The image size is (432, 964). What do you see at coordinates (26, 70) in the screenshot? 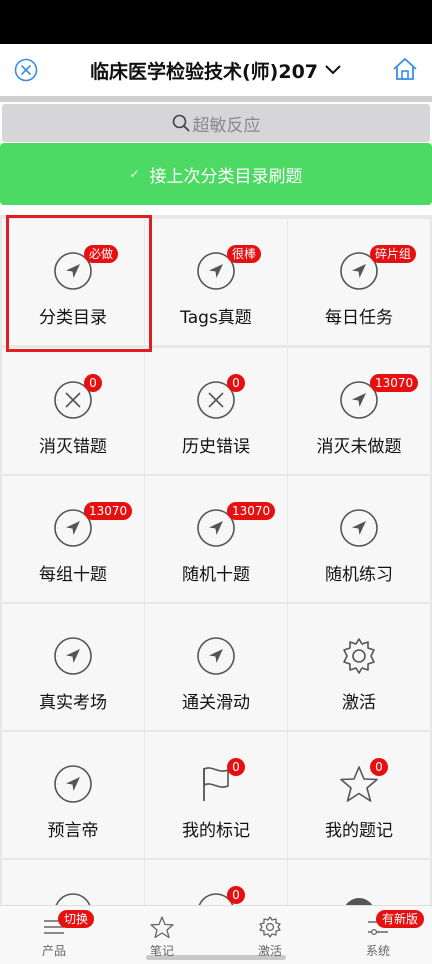
I see `close-circle-icon` at bounding box center [26, 70].